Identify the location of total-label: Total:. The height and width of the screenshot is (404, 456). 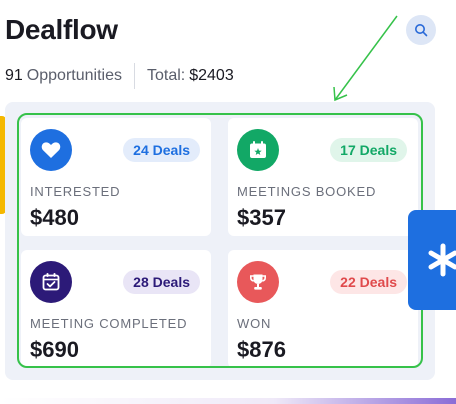
(166, 75).